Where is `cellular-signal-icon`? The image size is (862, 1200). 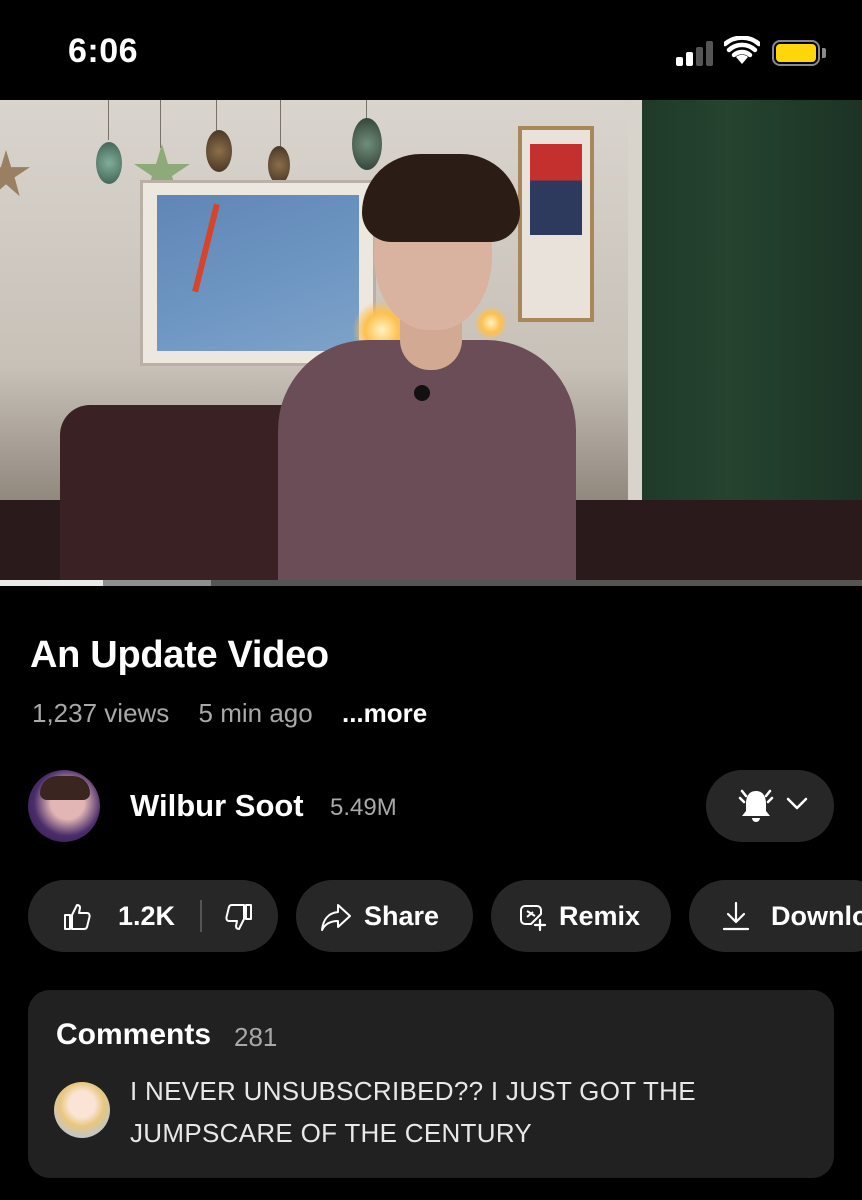
cellular-signal-icon is located at coordinates (696, 53).